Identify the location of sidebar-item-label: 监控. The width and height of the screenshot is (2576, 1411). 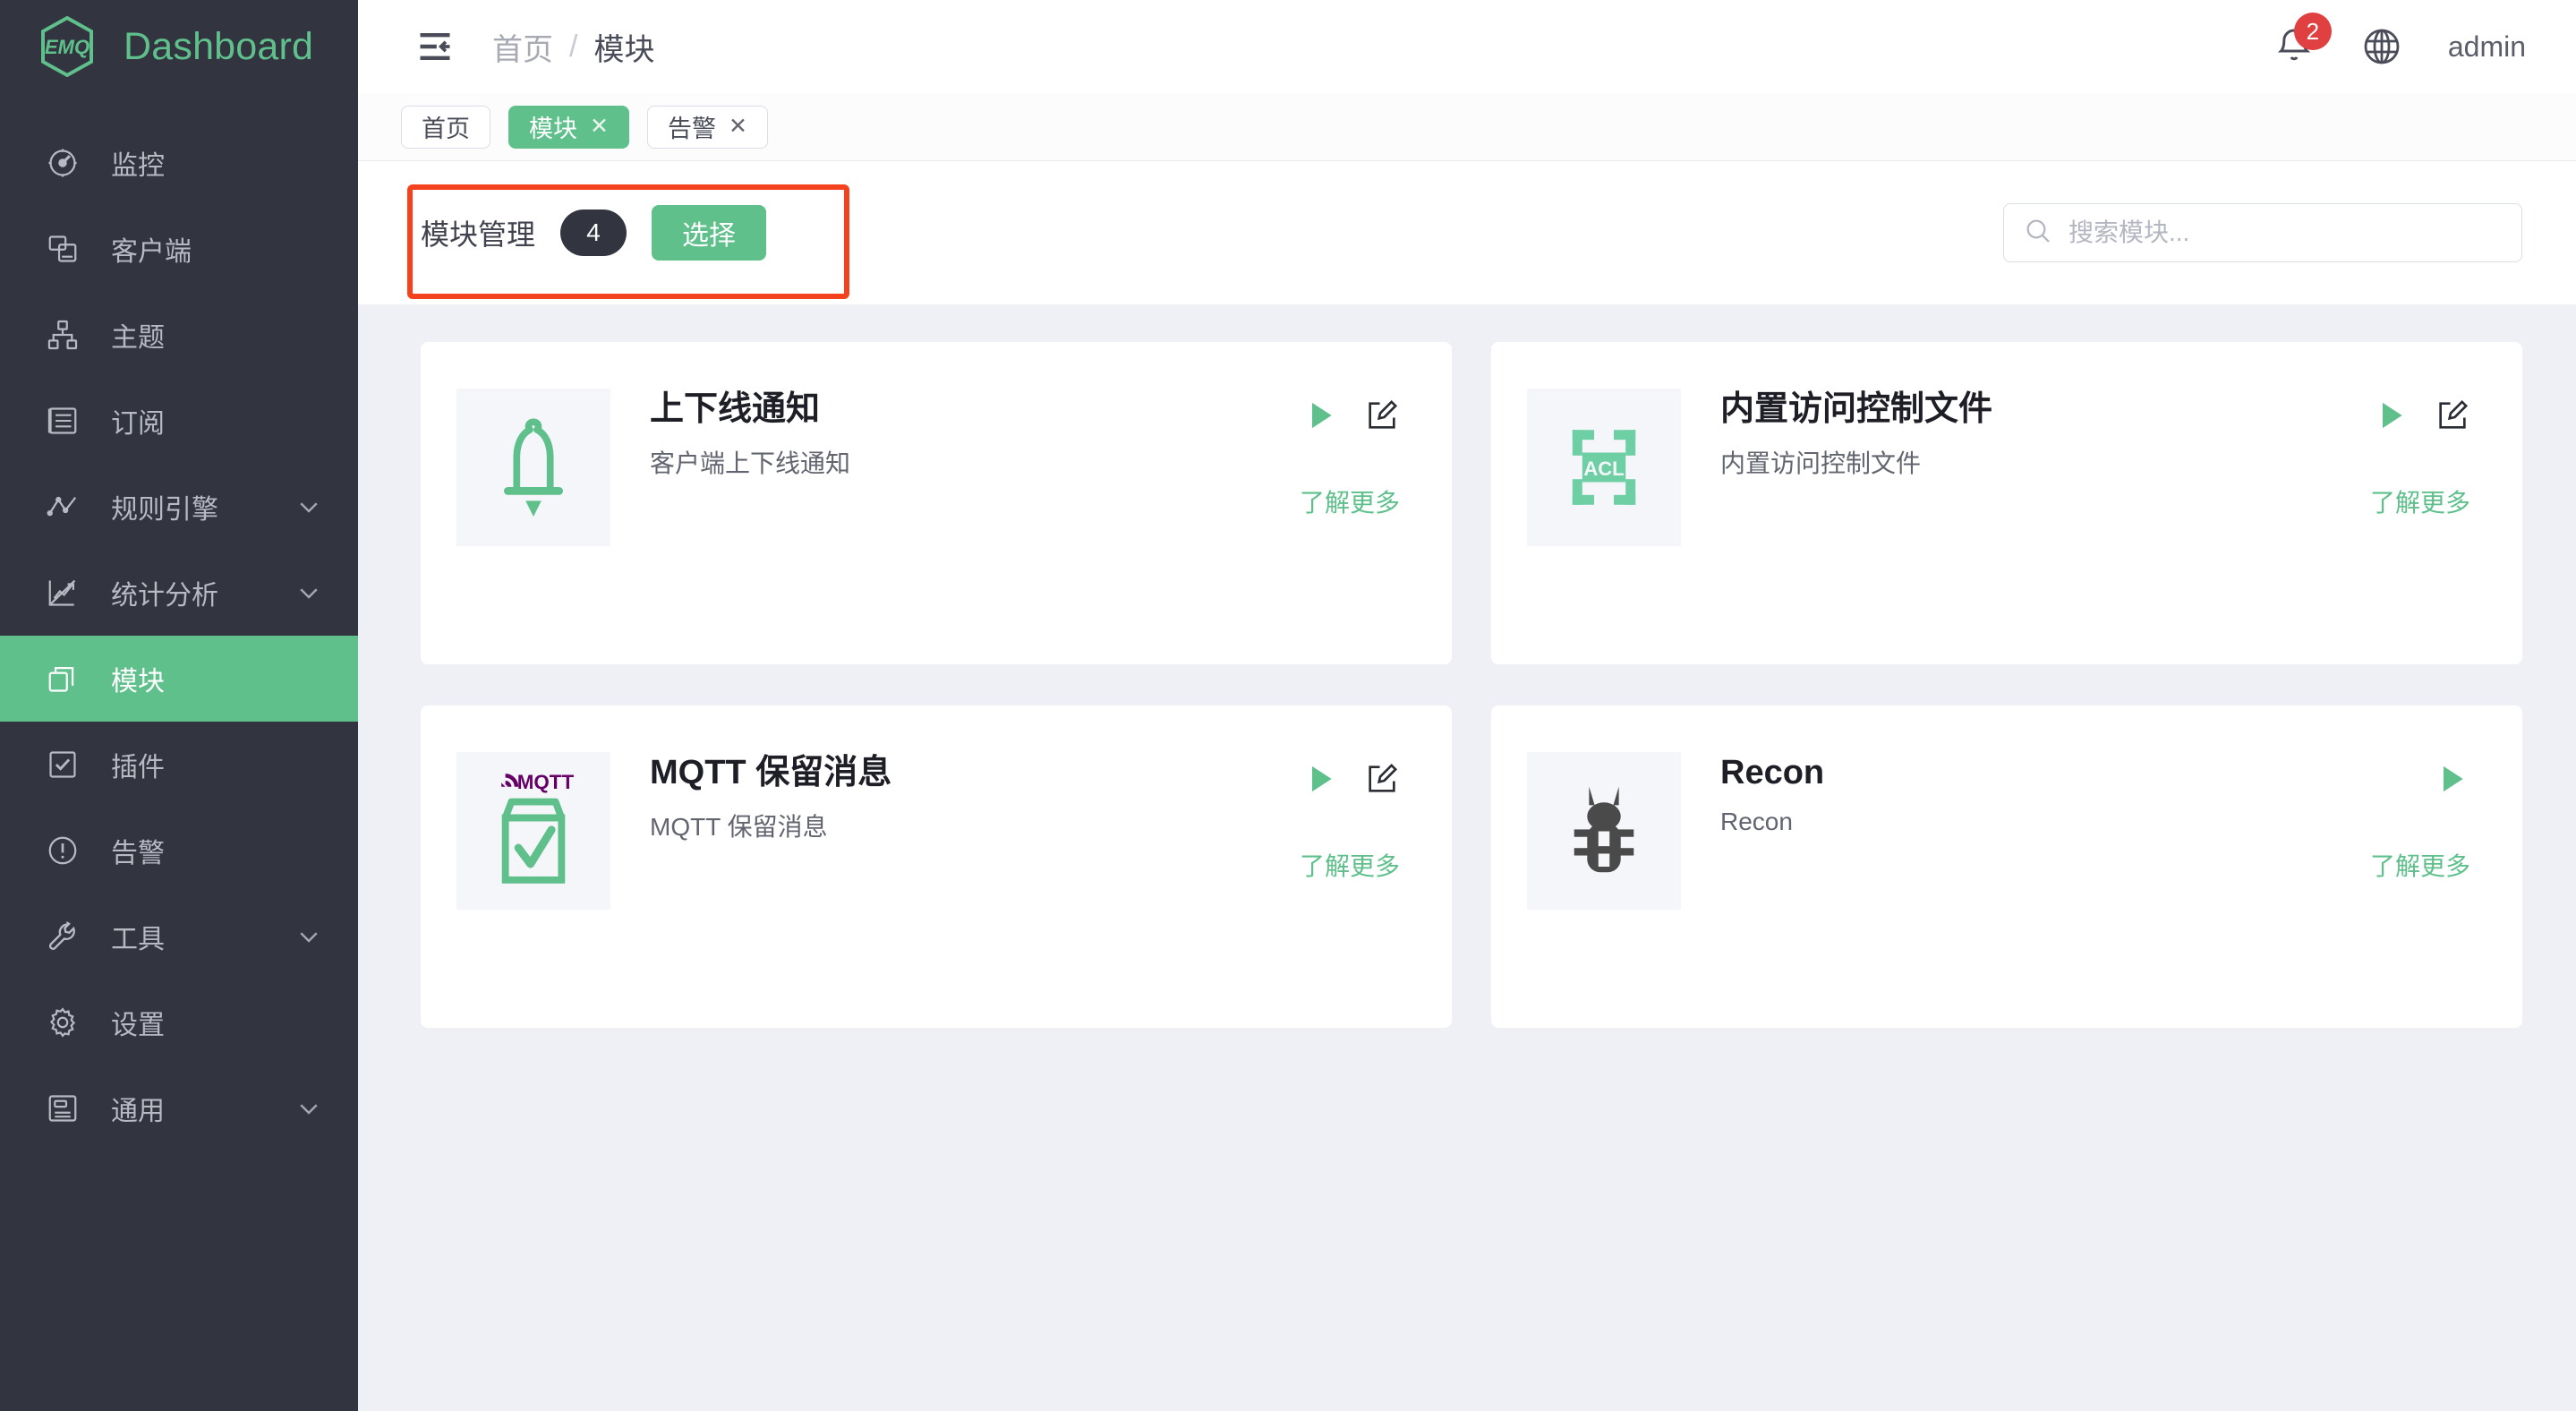
(138, 166).